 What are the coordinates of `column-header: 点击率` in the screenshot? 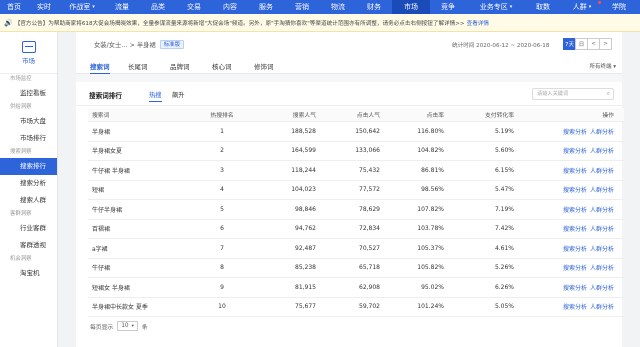 It's located at (435, 116).